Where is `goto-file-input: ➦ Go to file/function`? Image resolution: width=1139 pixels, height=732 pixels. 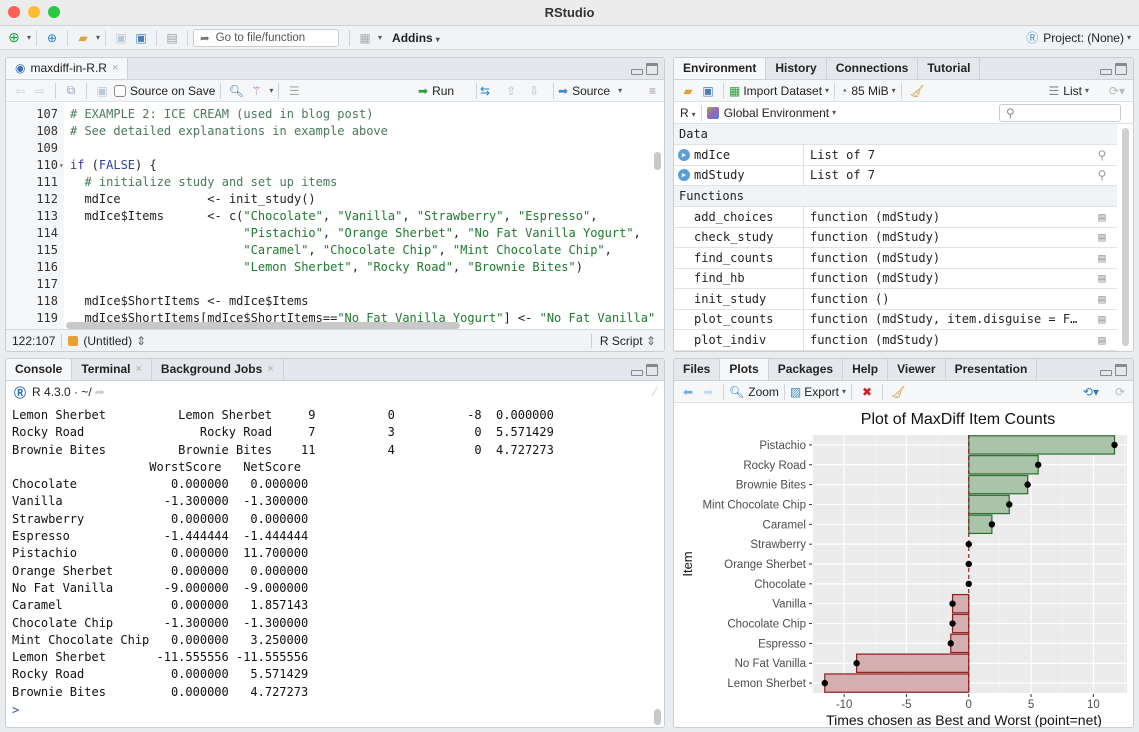
goto-file-input: ➦ Go to file/function is located at coordinates (266, 37).